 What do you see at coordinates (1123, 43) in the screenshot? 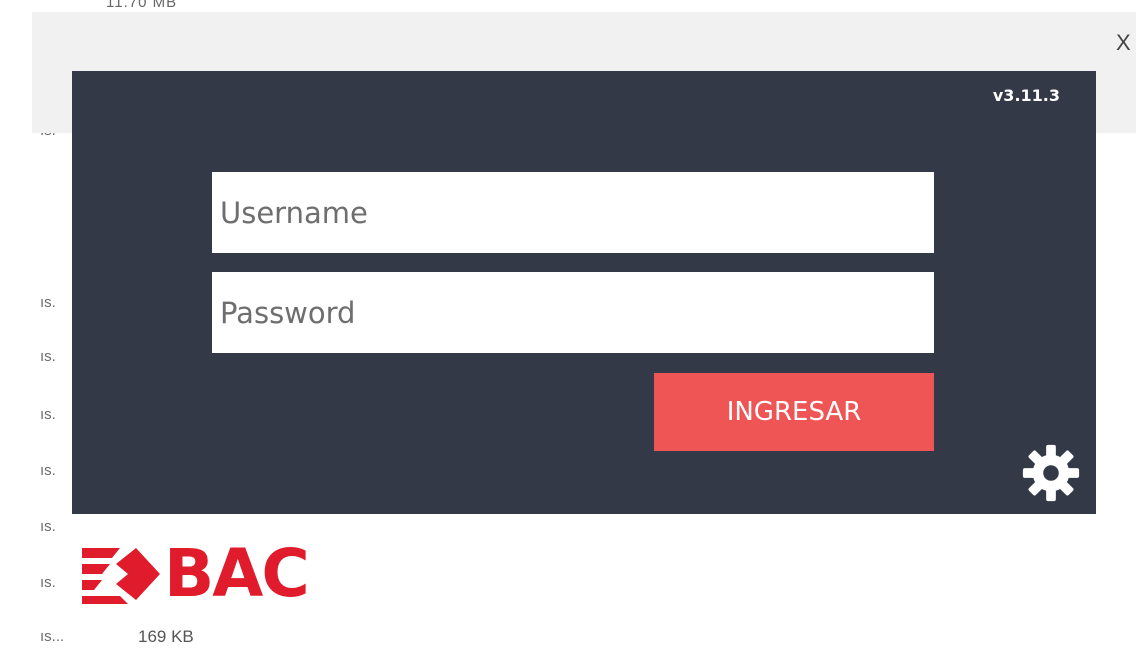
I see `close-button: X` at bounding box center [1123, 43].